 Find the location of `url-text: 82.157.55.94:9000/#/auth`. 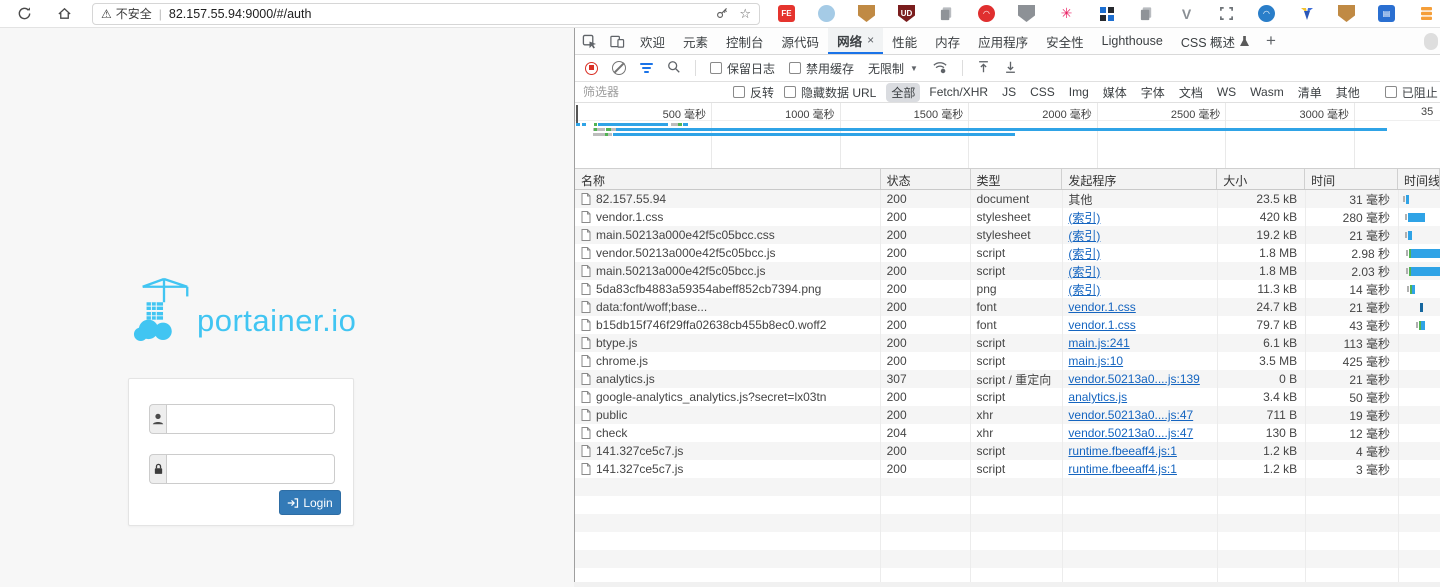

url-text: 82.157.55.94:9000/#/auth is located at coordinates (437, 14).